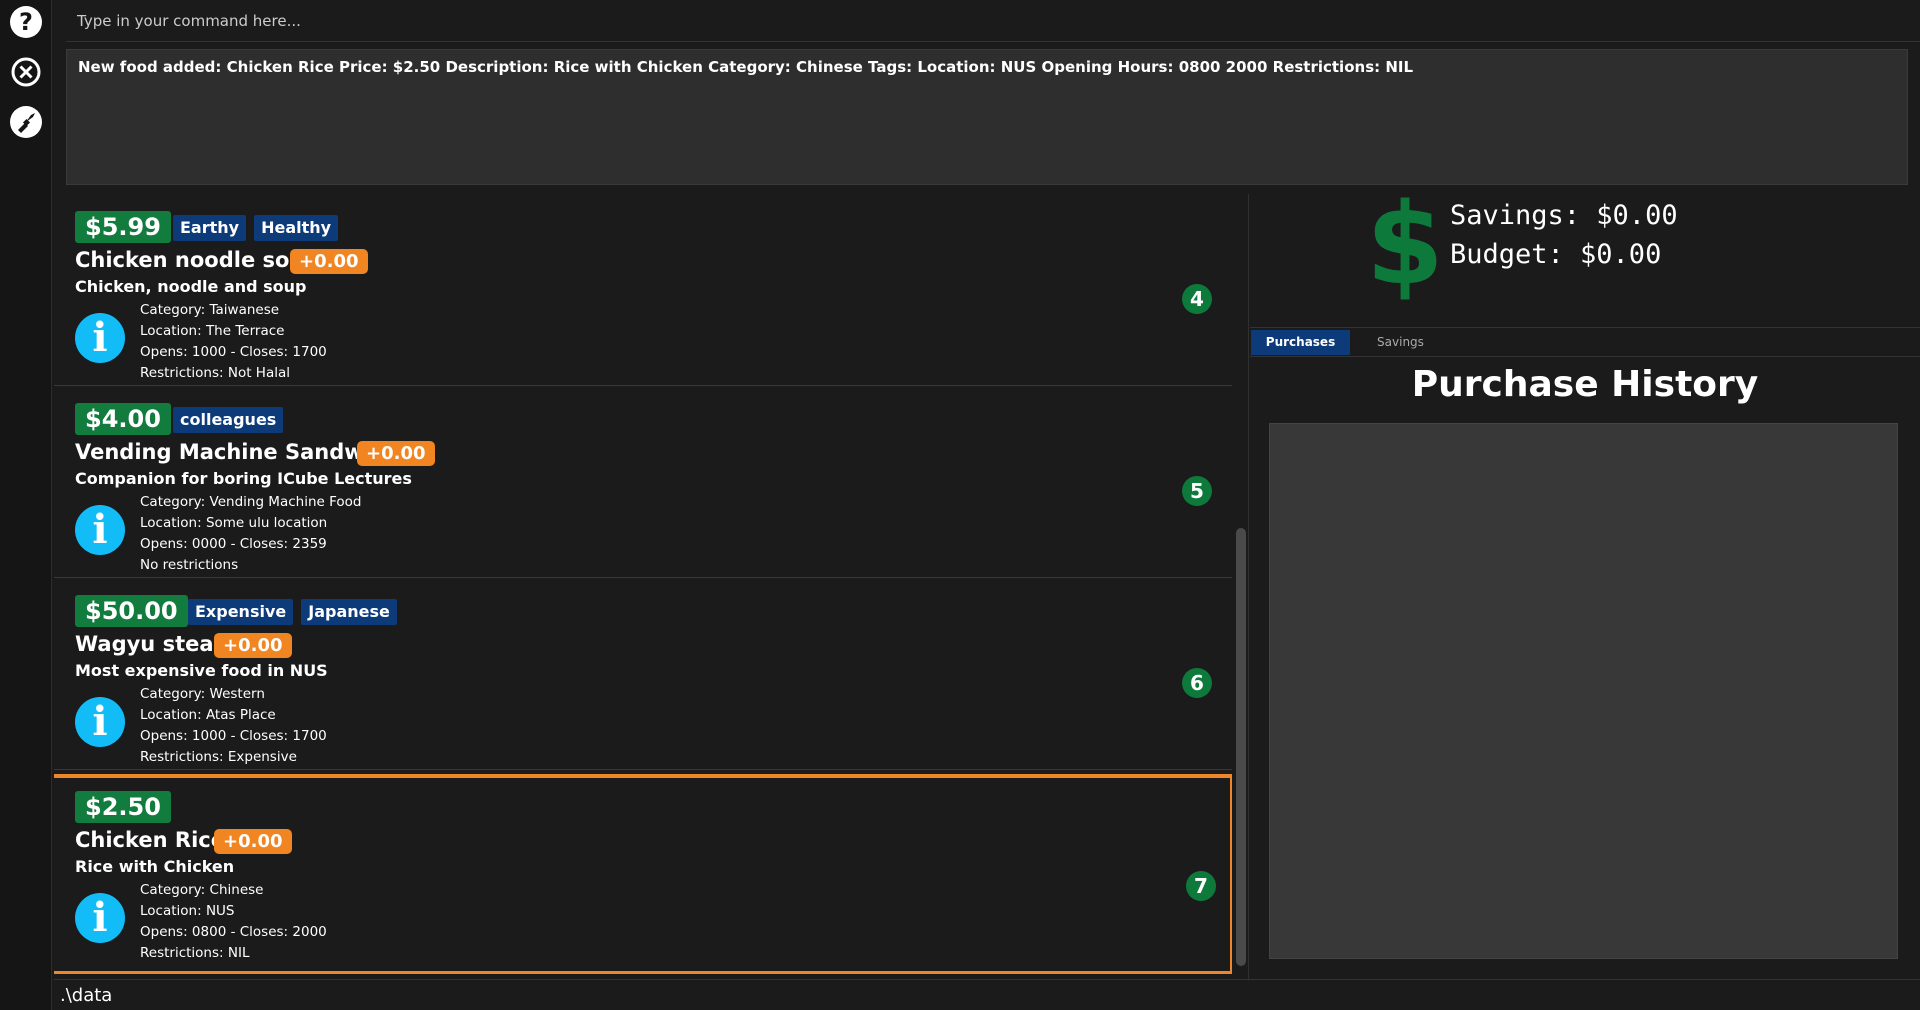 The width and height of the screenshot is (1920, 1010). What do you see at coordinates (151, 644) in the screenshot?
I see `food-name: Wagyu steak` at bounding box center [151, 644].